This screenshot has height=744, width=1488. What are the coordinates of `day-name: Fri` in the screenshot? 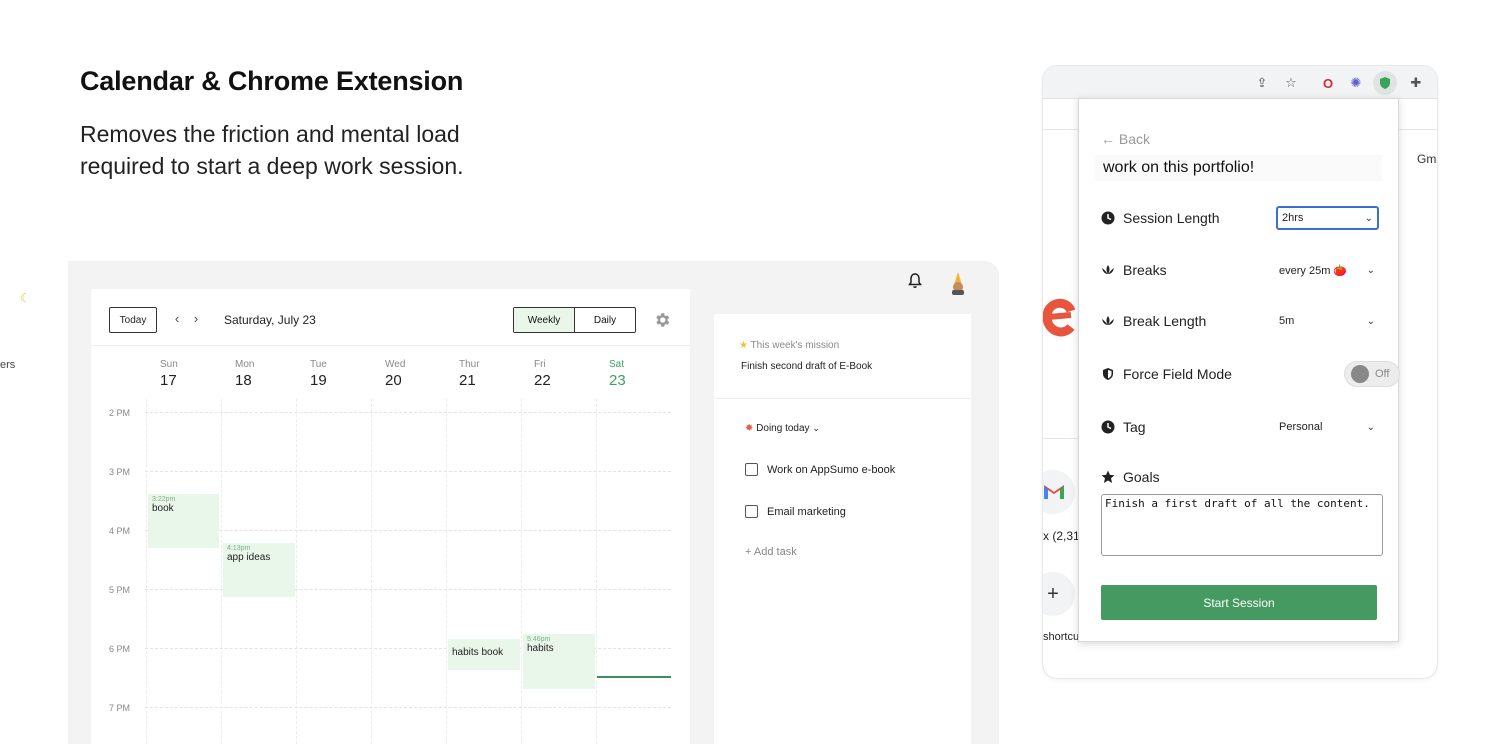 It's located at (540, 364).